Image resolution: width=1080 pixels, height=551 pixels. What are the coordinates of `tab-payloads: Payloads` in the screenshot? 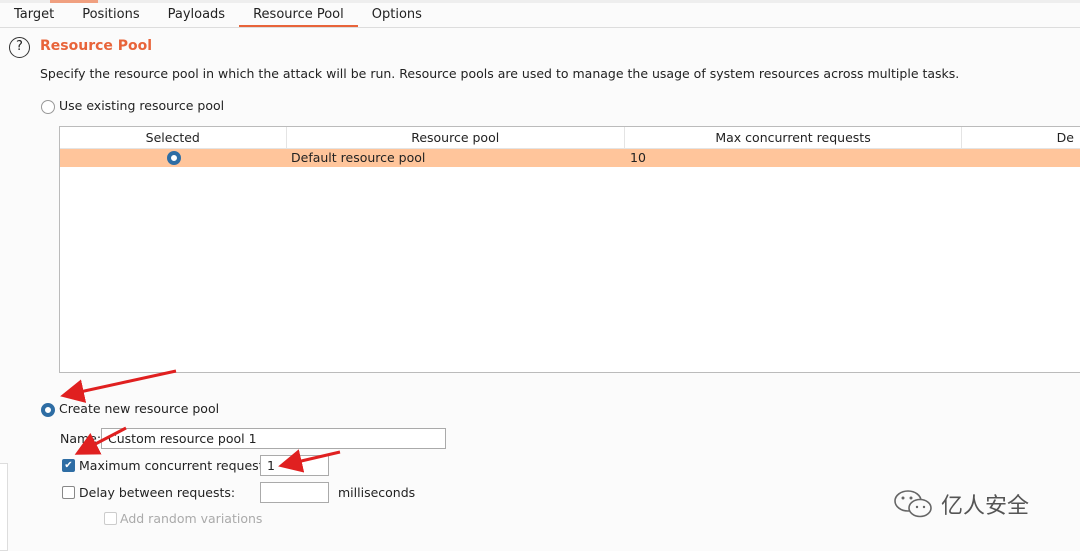 It's located at (196, 15).